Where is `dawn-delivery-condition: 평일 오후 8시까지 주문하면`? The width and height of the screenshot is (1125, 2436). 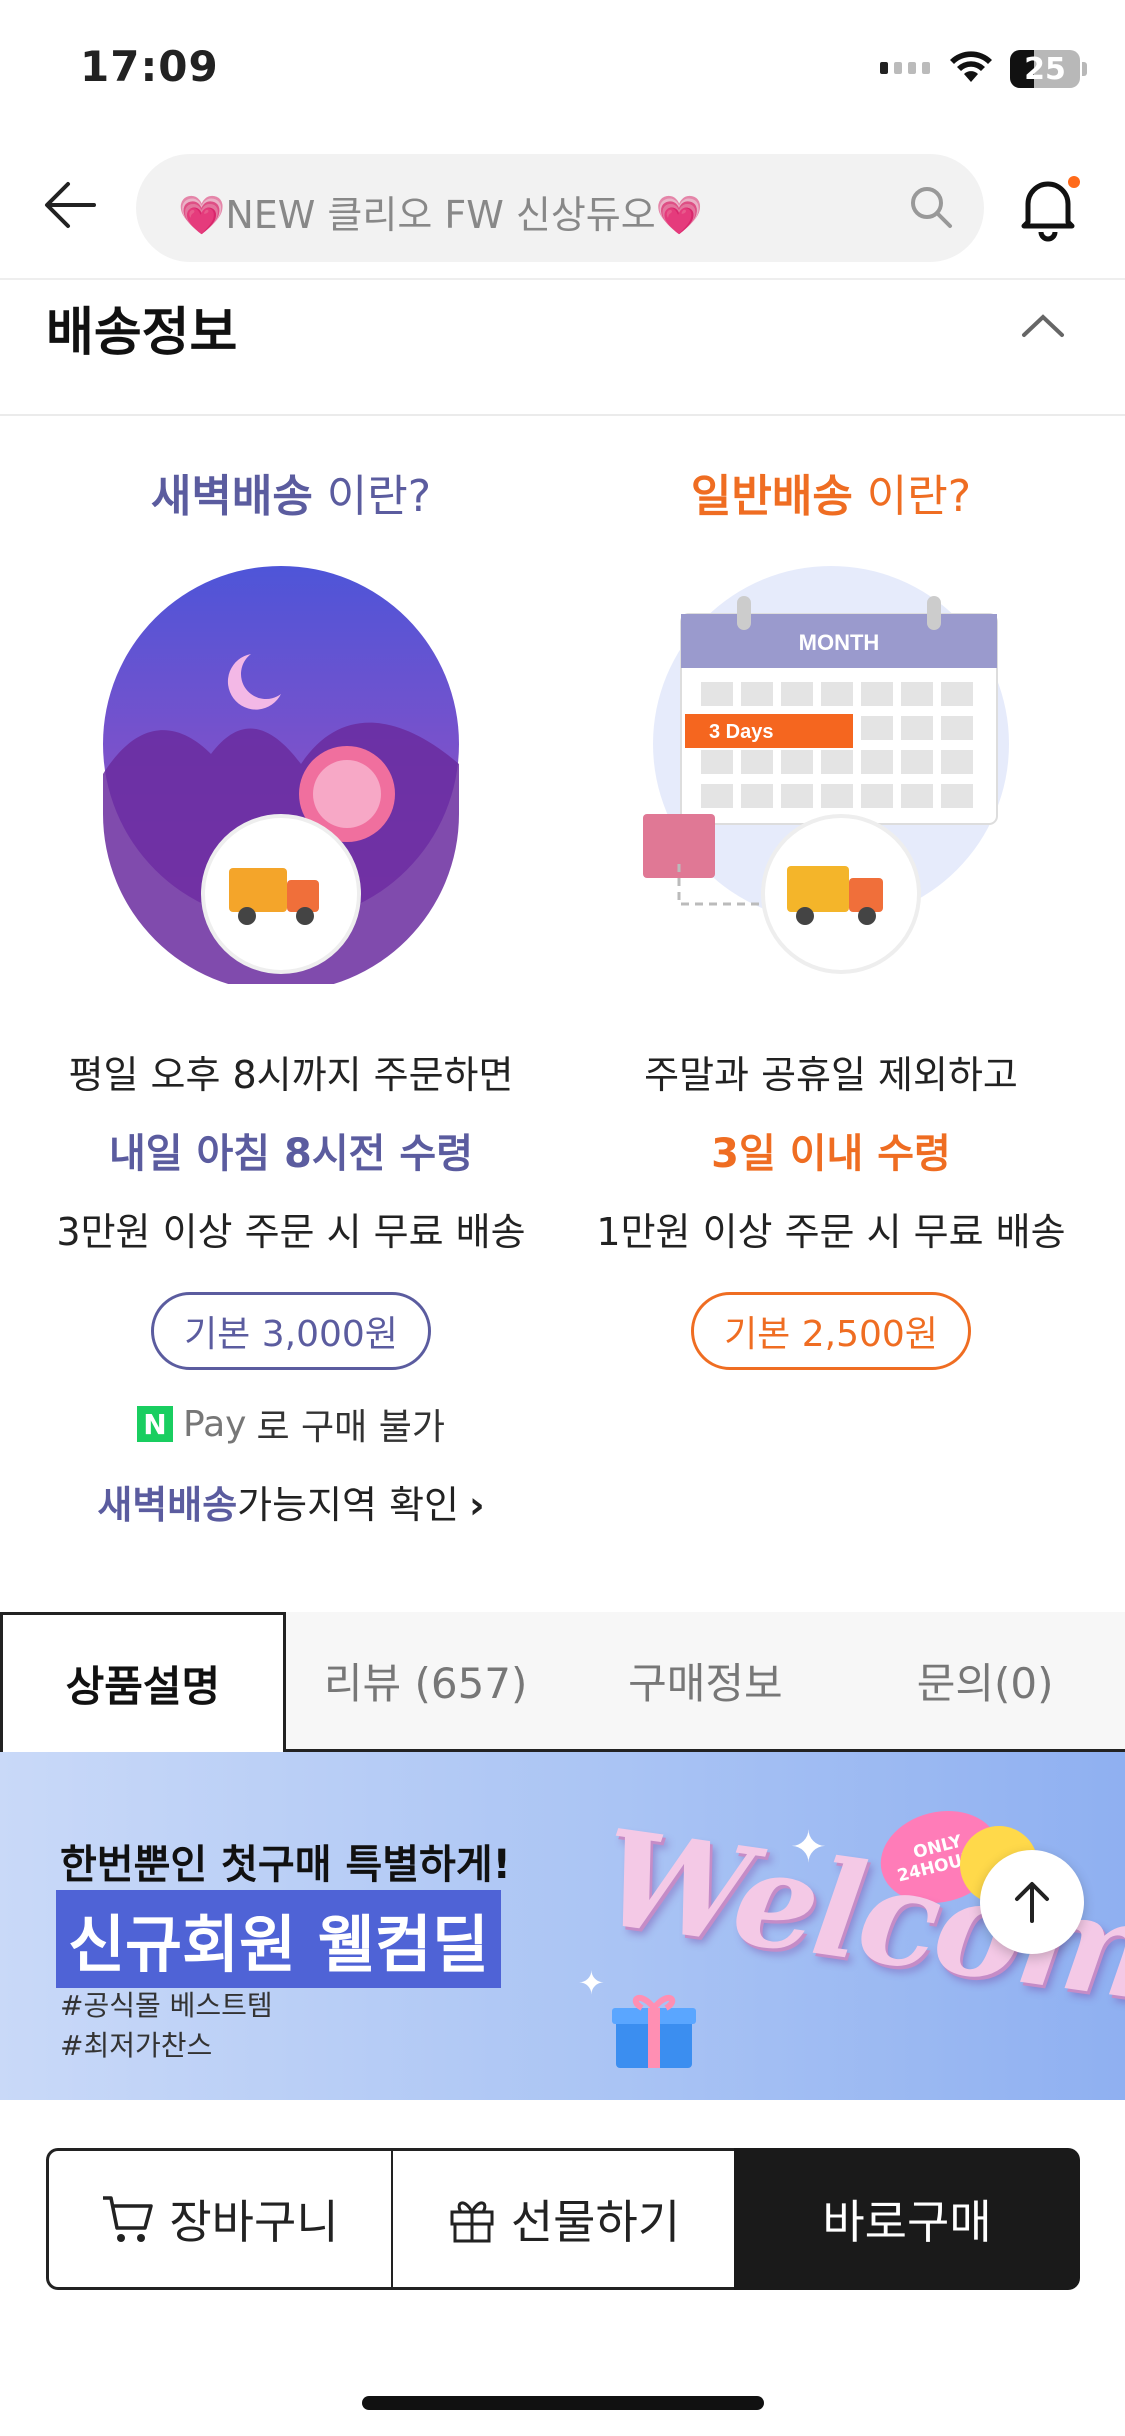
dawn-delivery-condition: 평일 오후 8시까지 주문하면 is located at coordinates (291, 1075).